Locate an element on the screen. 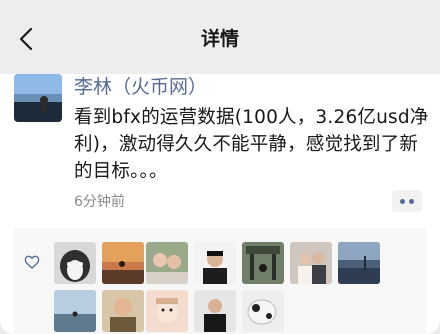 The height and width of the screenshot is (334, 440). more-dots-icon is located at coordinates (407, 201).